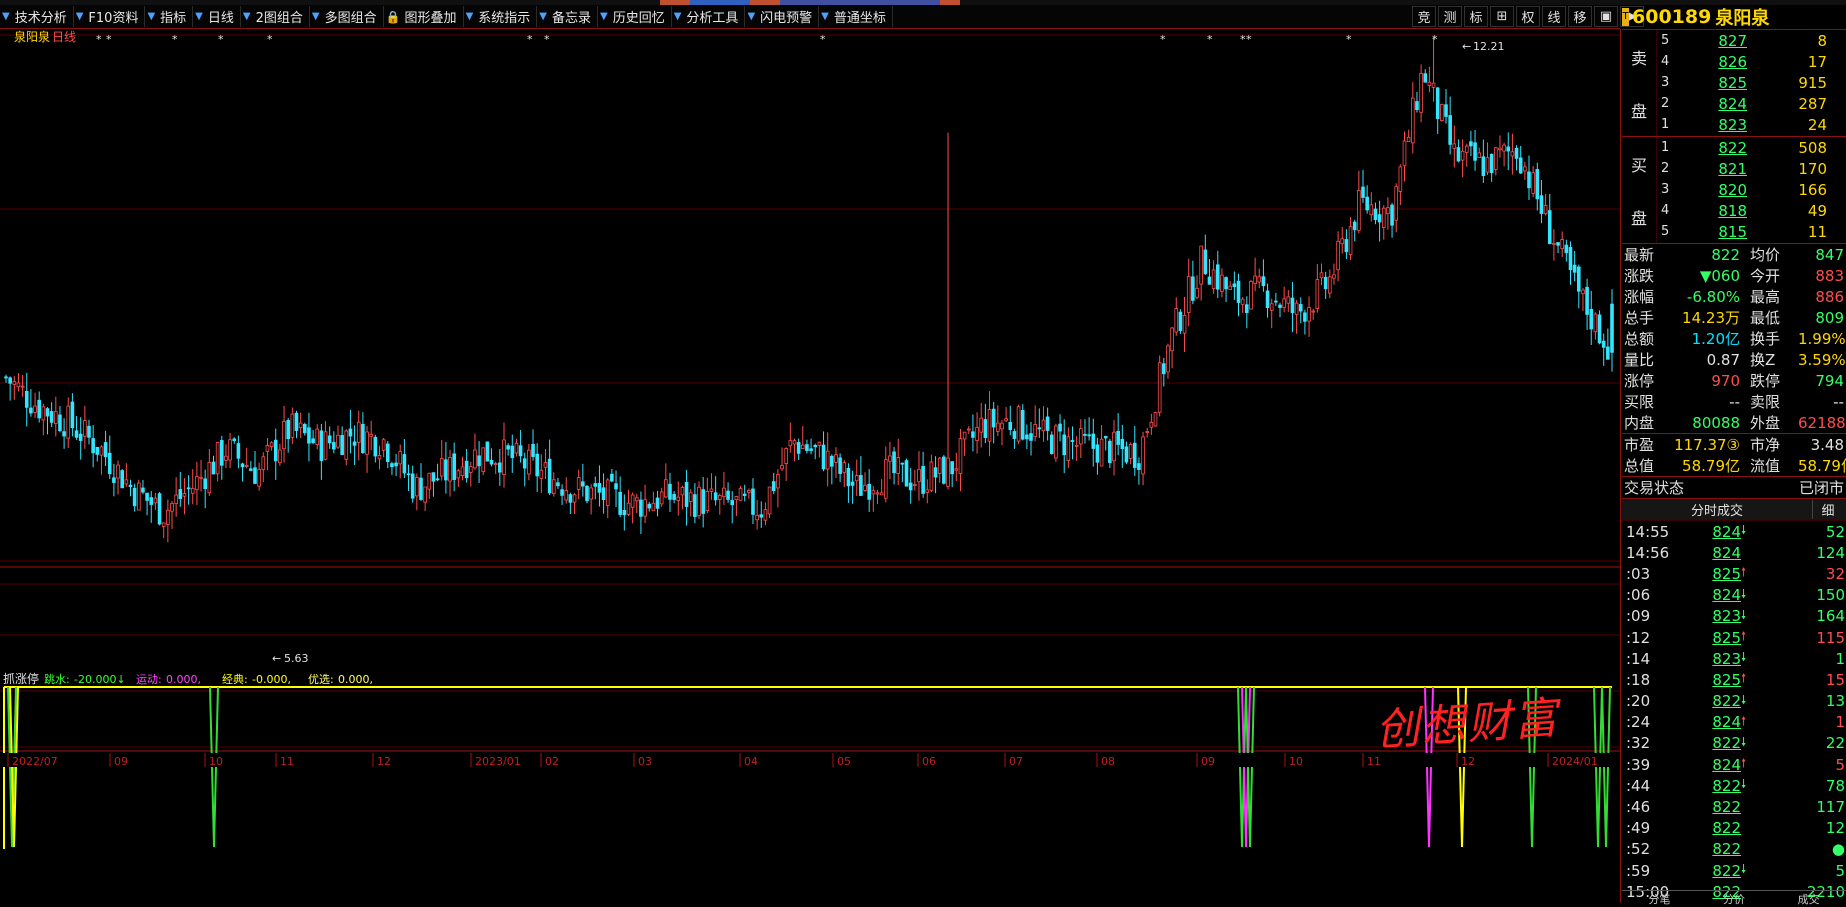  Describe the element at coordinates (1606, 16) in the screenshot. I see `toolbar-right-button-7: ▣` at that location.